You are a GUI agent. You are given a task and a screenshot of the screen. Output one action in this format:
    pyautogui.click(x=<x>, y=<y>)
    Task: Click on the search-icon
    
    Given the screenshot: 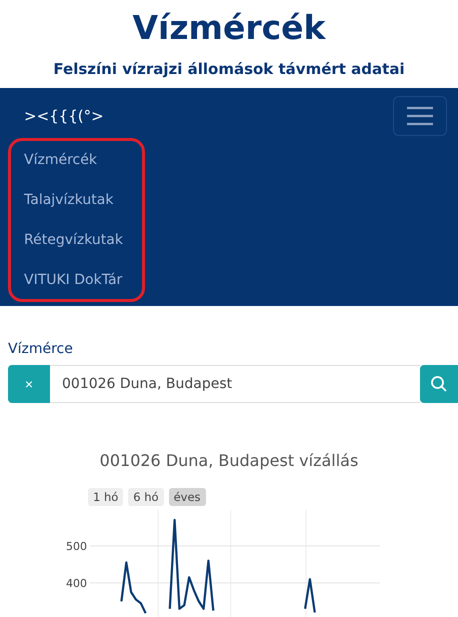 What is the action you would take?
    pyautogui.click(x=439, y=384)
    